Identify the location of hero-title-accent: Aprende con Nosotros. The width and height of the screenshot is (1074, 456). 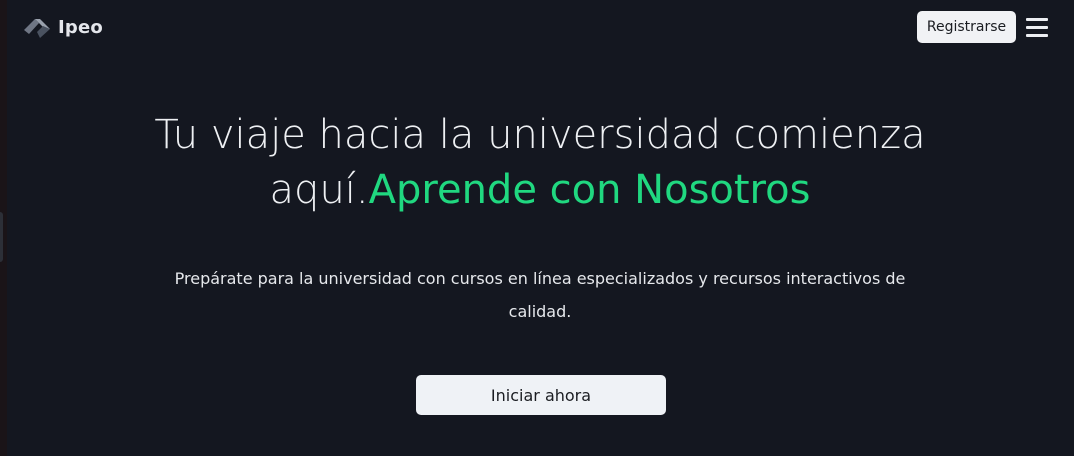
(589, 190).